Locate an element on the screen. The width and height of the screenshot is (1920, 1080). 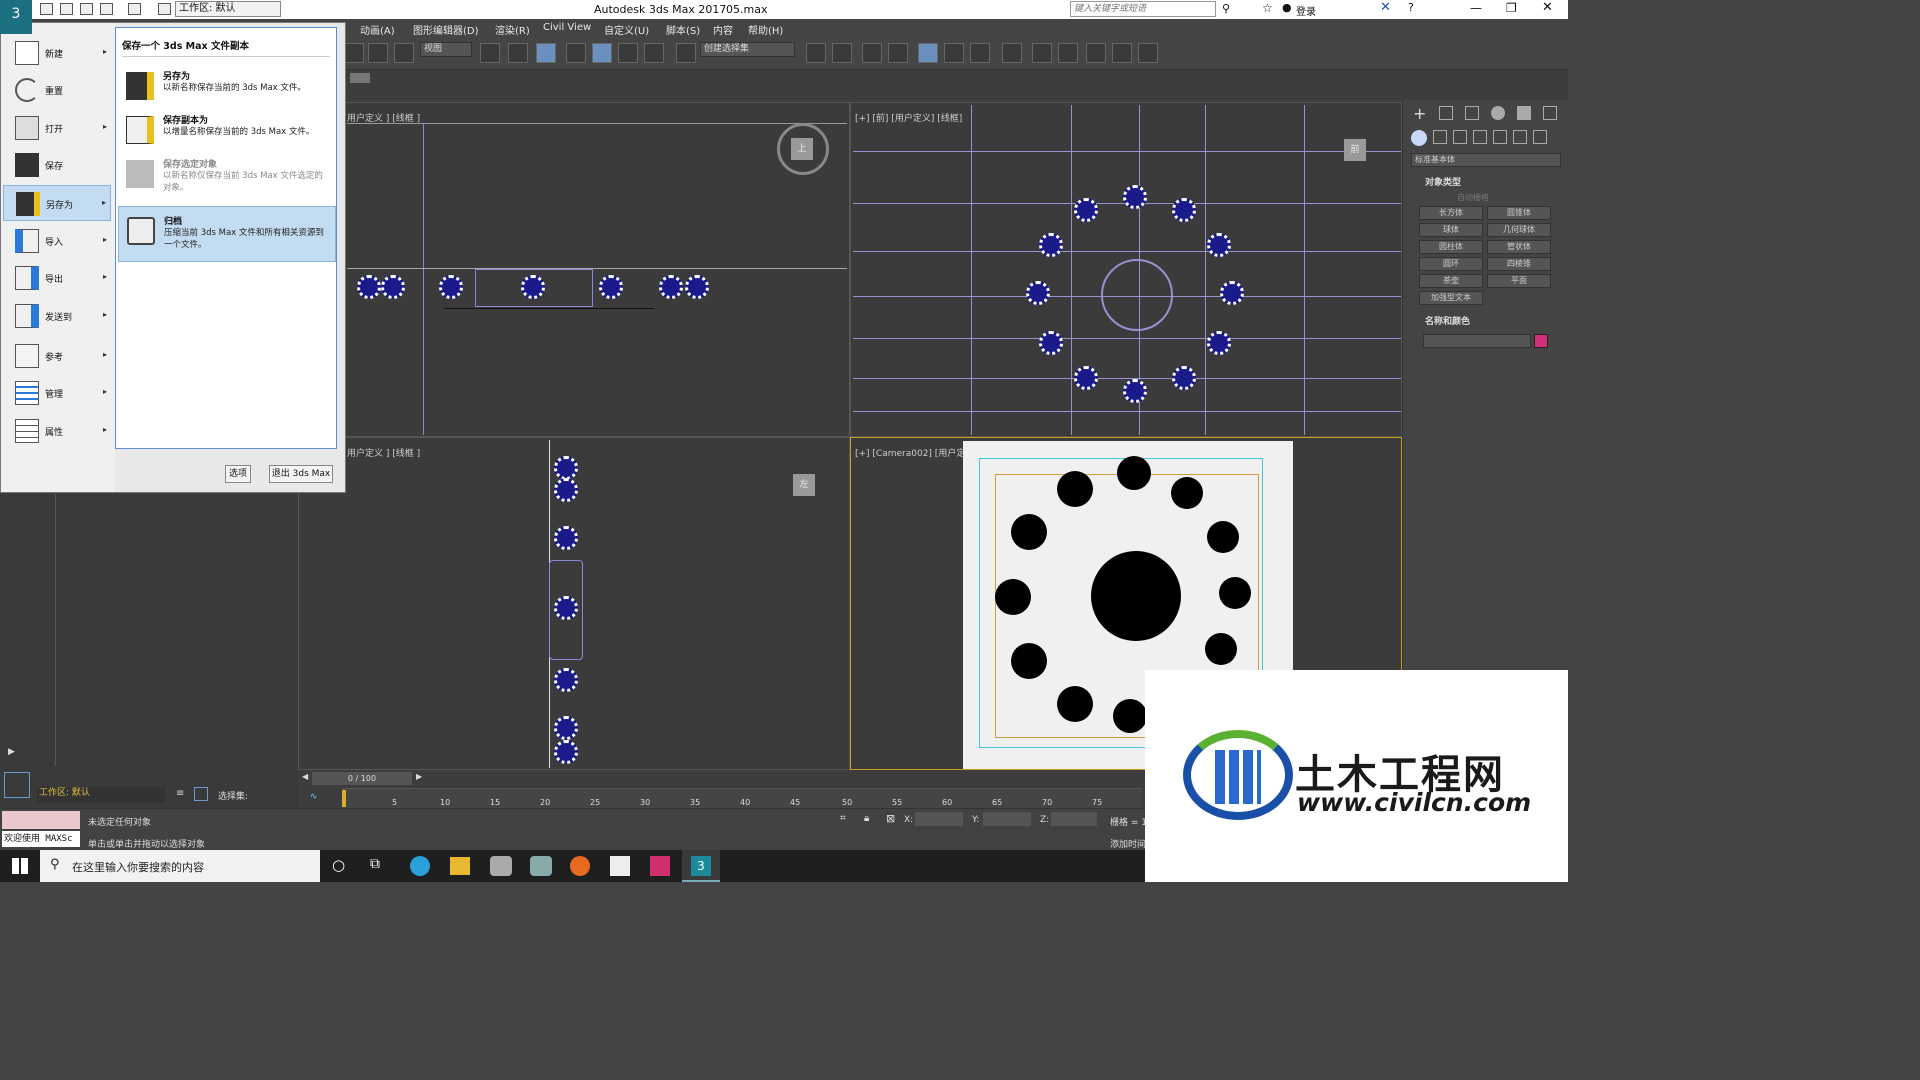
cortana-icon: ○ is located at coordinates (338, 865).